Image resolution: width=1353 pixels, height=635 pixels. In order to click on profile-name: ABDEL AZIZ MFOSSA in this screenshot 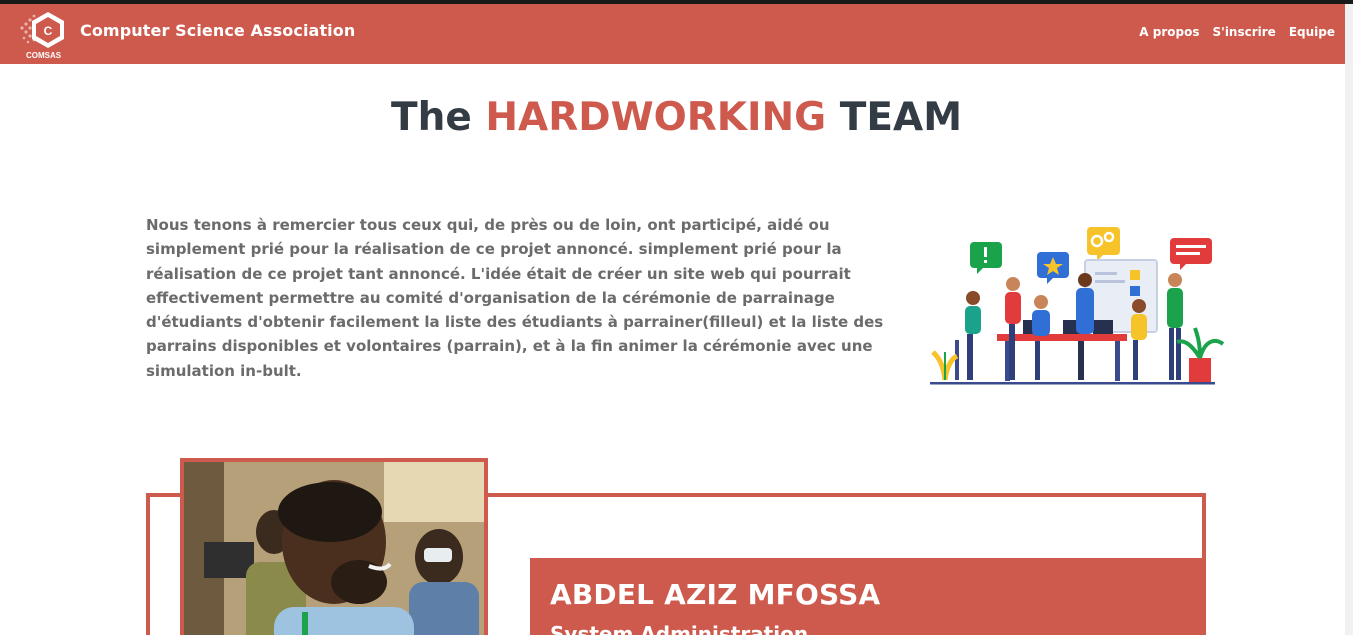, I will do `click(715, 594)`.